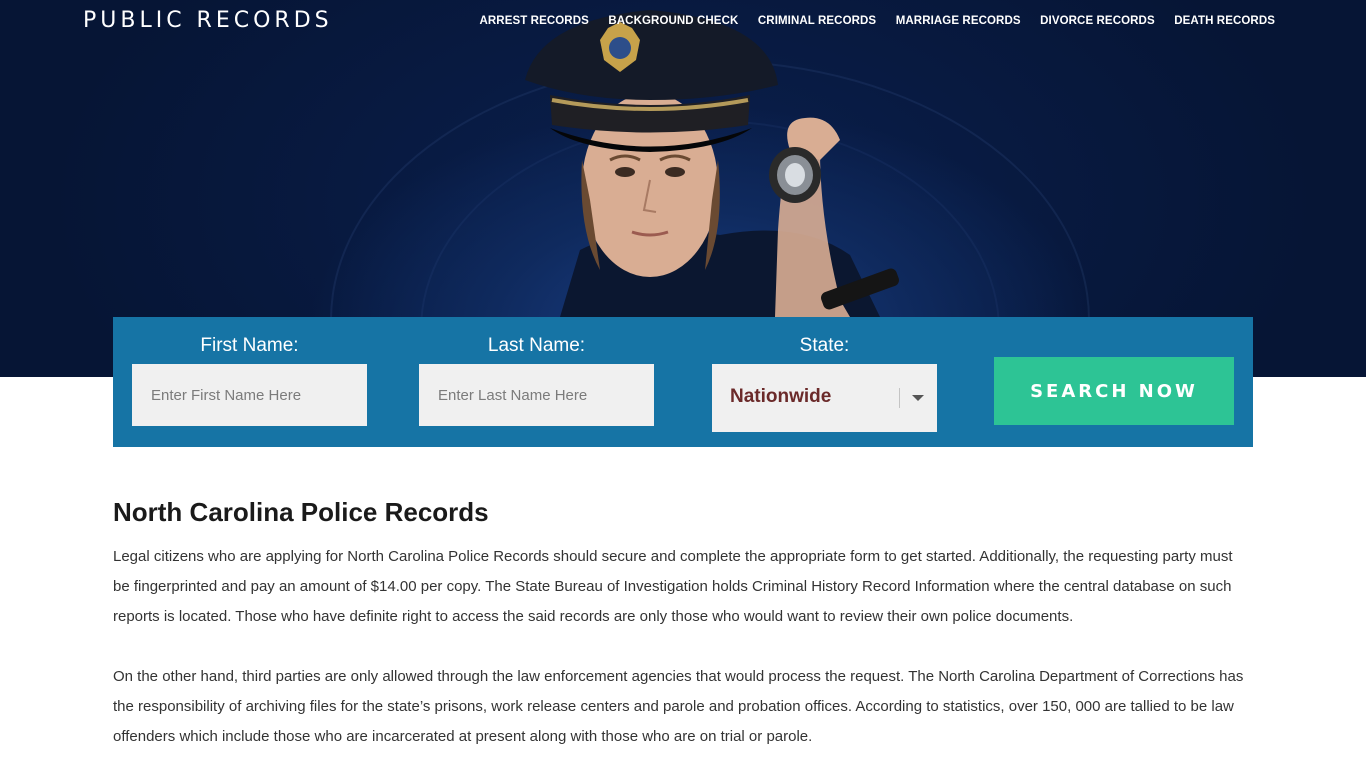 The width and height of the screenshot is (1366, 768). Describe the element at coordinates (712, 163) in the screenshot. I see `police-officer-image` at that location.